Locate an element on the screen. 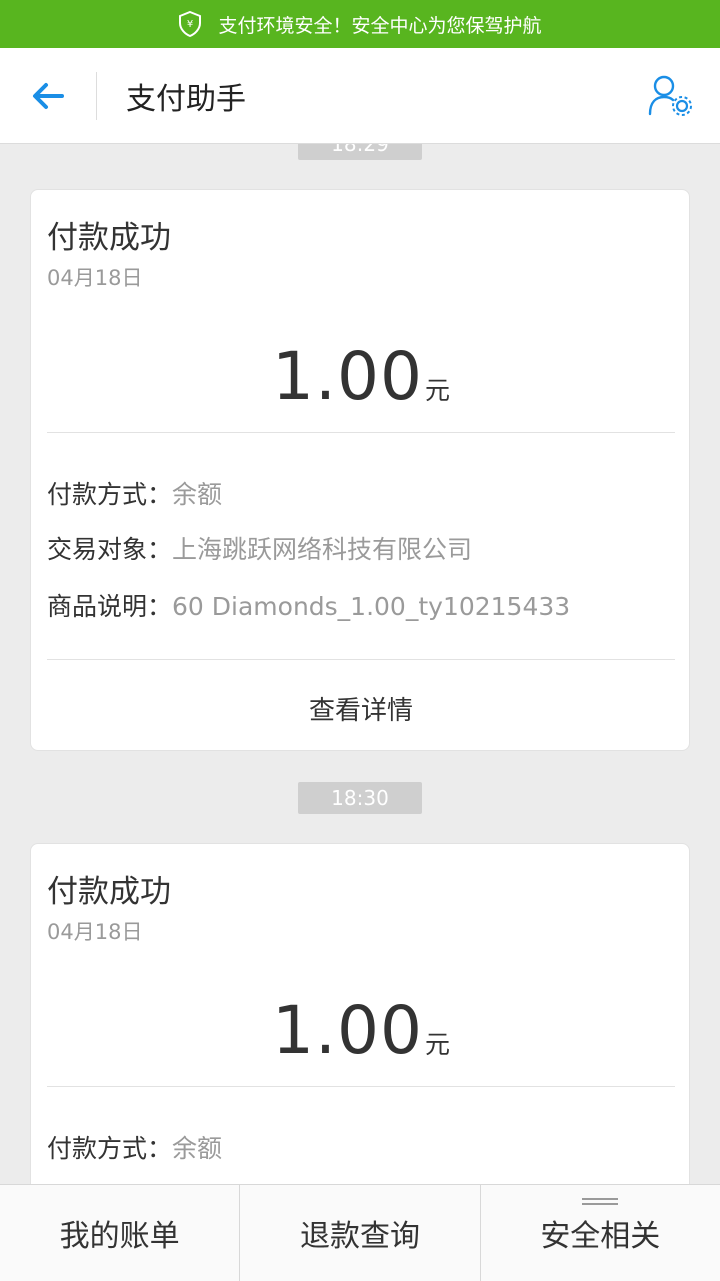 This screenshot has width=720, height=1281. security-banner: ¥ 支付环境安全！安全中心为您保驾护航 is located at coordinates (360, 24).